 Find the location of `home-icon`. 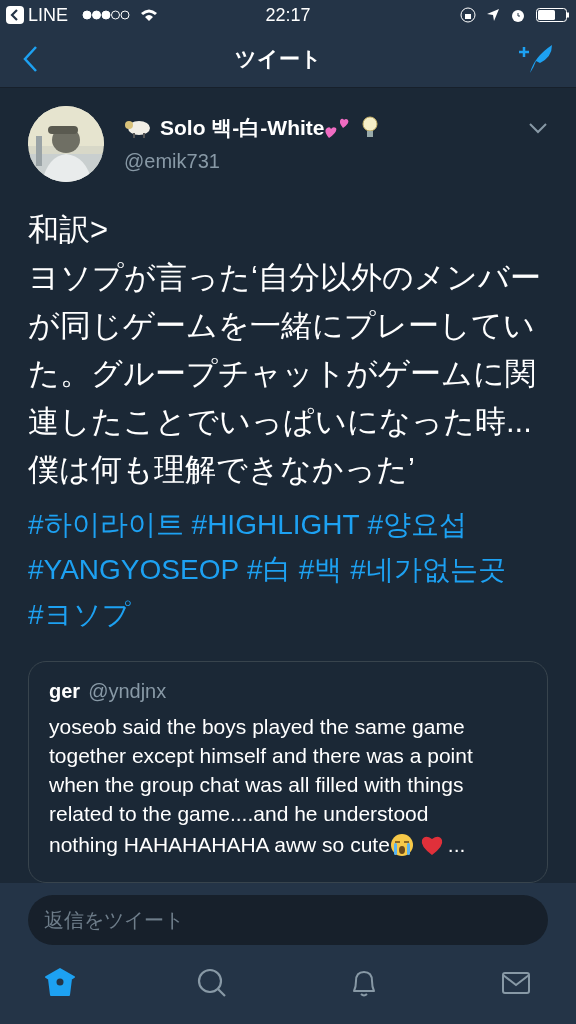

home-icon is located at coordinates (60, 983).